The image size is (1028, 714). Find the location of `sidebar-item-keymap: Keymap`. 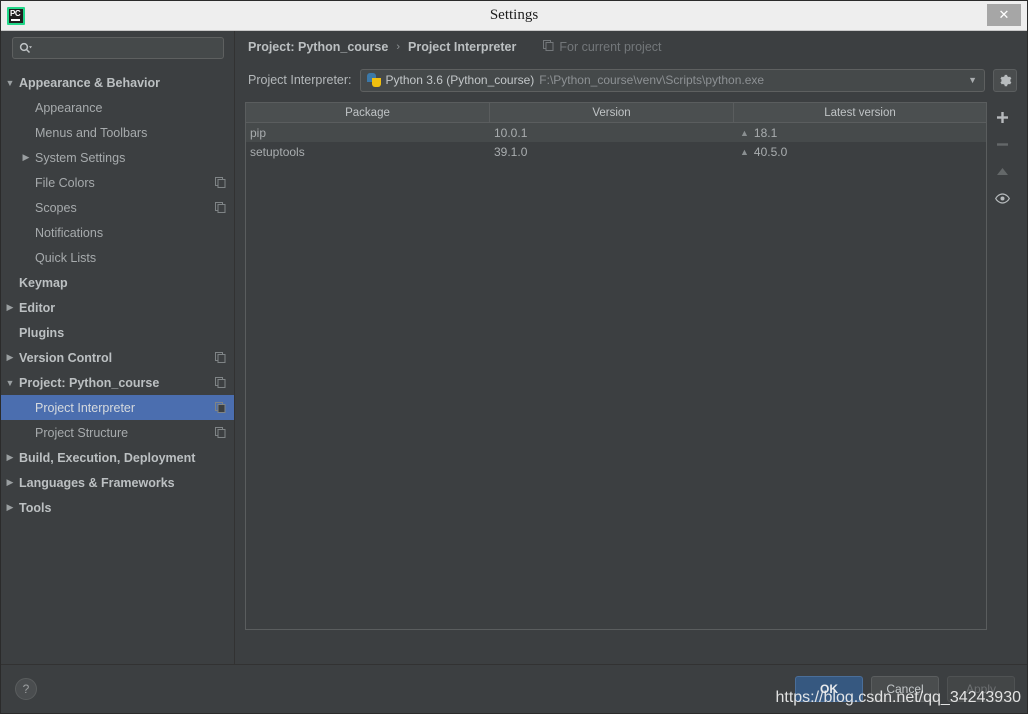

sidebar-item-keymap: Keymap is located at coordinates (117, 282).